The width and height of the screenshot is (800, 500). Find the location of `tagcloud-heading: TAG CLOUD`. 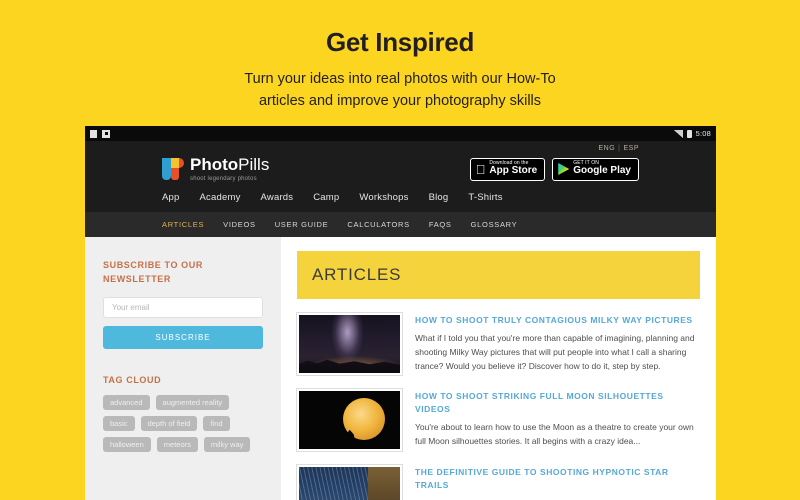

tagcloud-heading: TAG CLOUD is located at coordinates (132, 380).